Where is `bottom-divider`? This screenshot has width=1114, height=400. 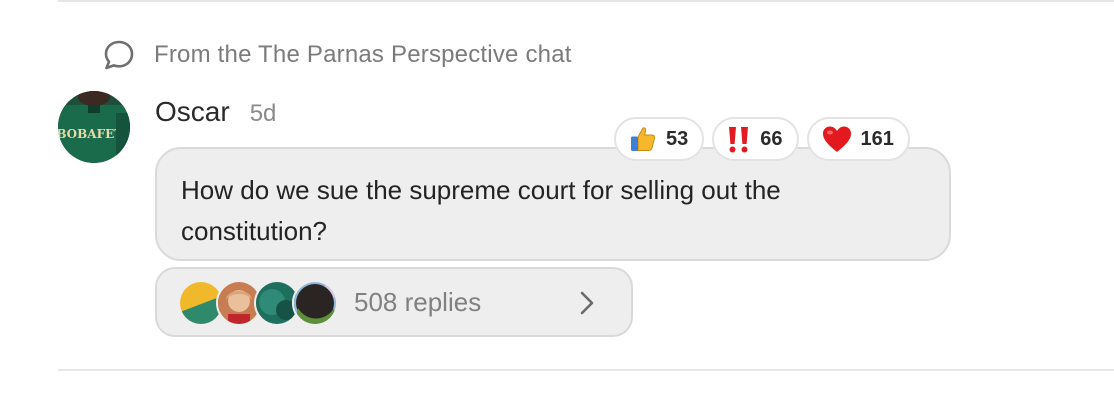
bottom-divider is located at coordinates (586, 370).